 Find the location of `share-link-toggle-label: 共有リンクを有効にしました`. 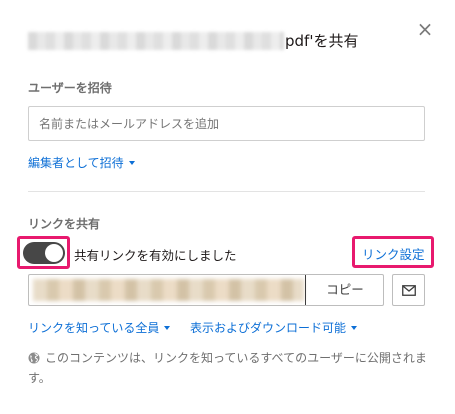

share-link-toggle-label: 共有リンクを有効にしました is located at coordinates (155, 255).